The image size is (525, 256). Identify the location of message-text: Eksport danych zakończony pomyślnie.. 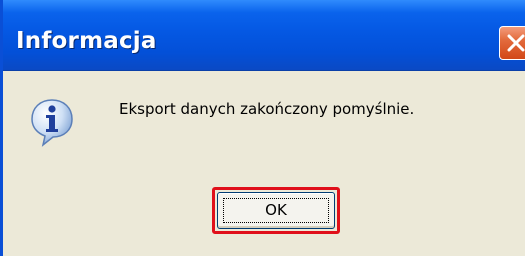
(267, 109).